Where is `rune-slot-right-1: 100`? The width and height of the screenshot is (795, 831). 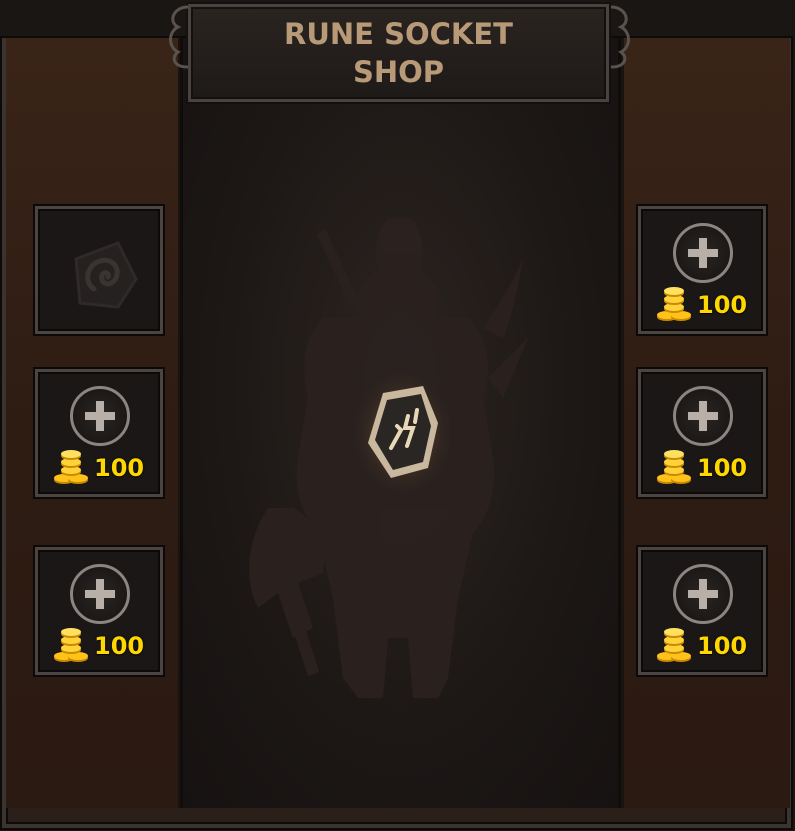
rune-slot-right-1: 100 is located at coordinates (702, 270).